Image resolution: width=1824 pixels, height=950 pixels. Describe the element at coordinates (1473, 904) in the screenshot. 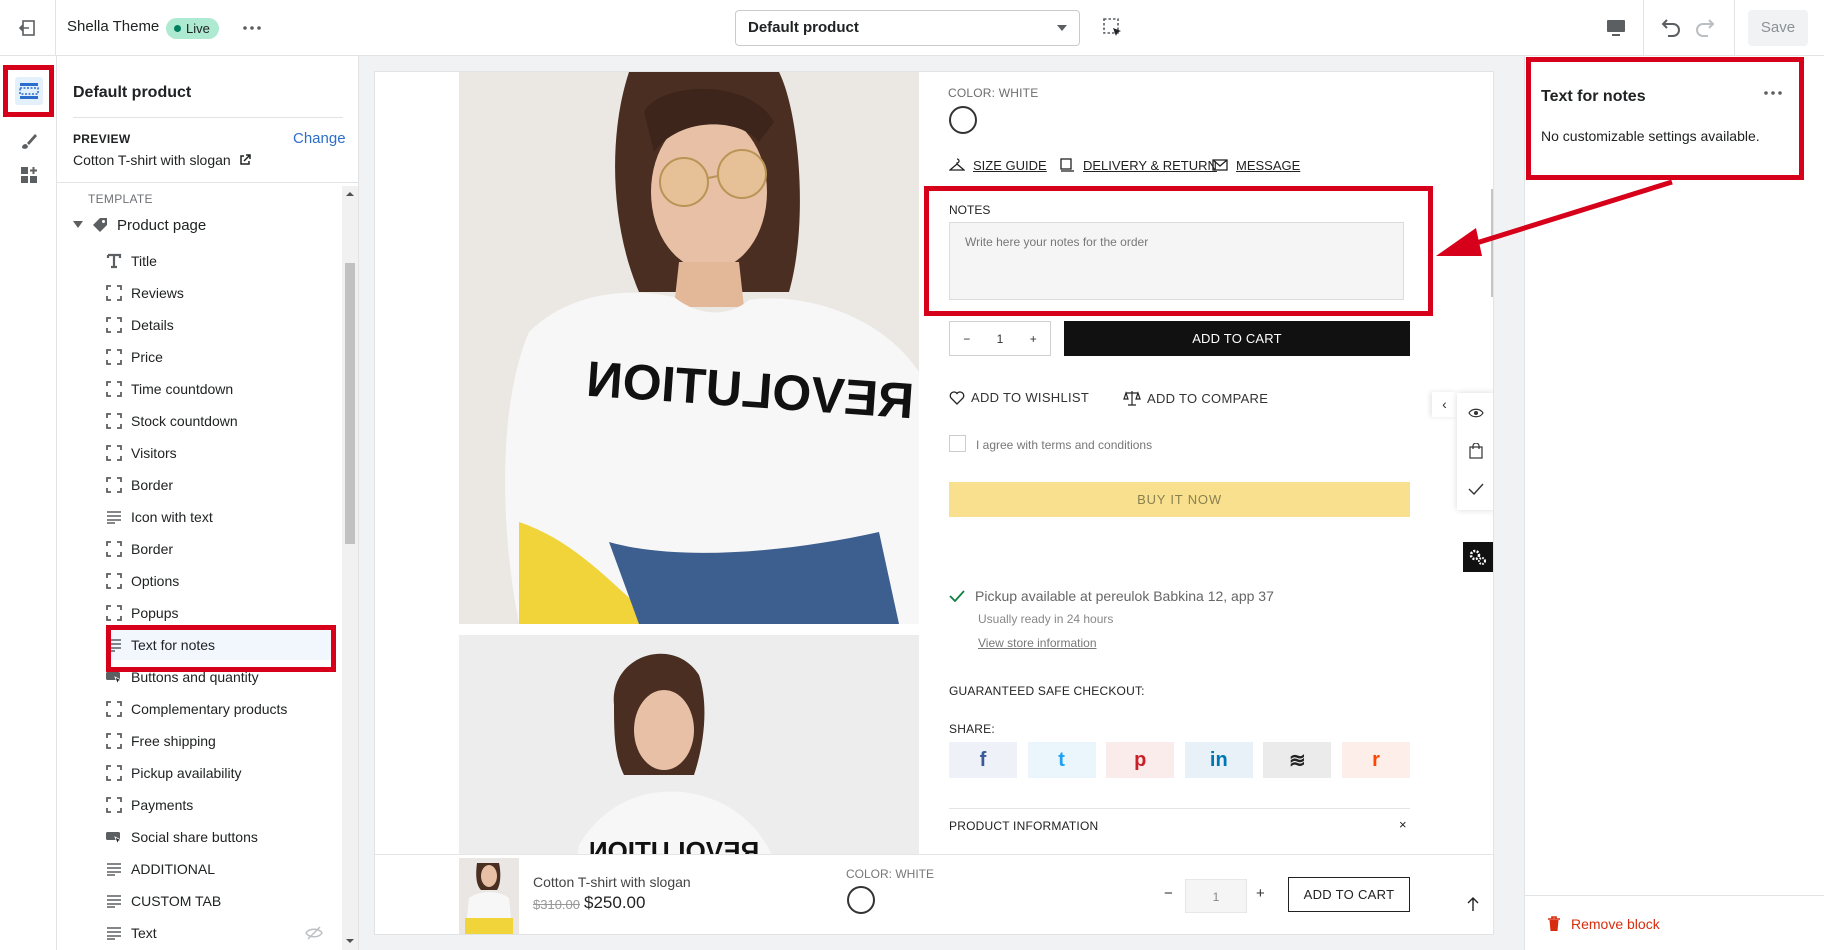

I see `back-to-top-arrow-icon` at that location.